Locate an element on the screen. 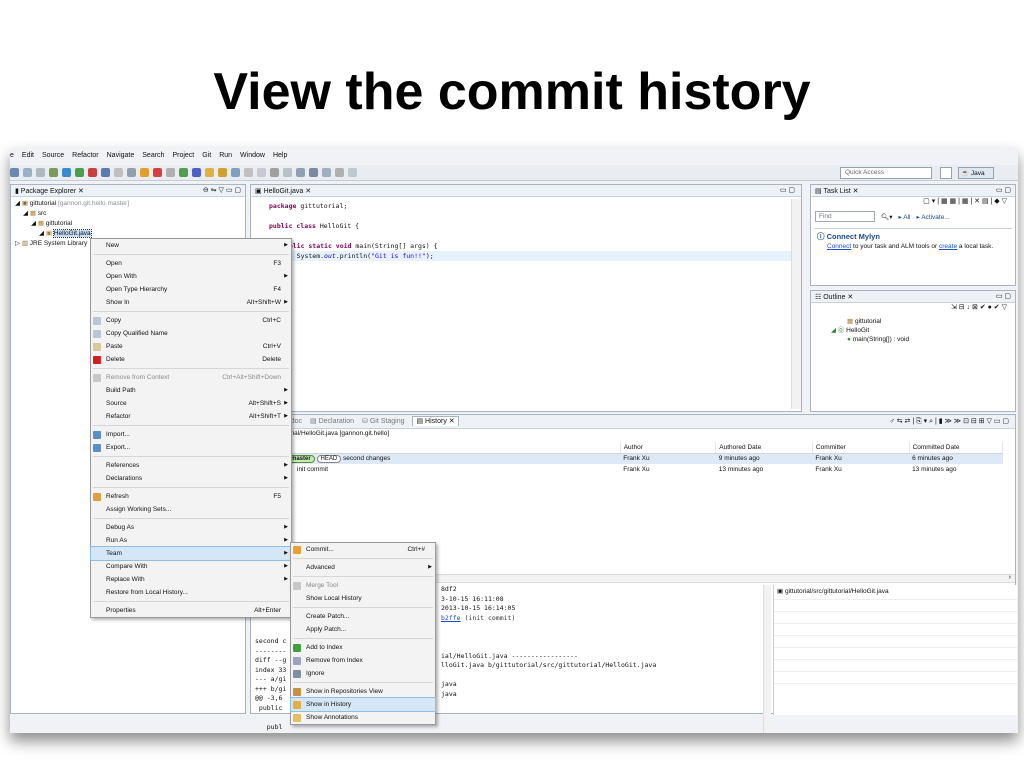 This screenshot has height=768, width=1024. tree-item: ◢ ▦ src is located at coordinates (128, 214).